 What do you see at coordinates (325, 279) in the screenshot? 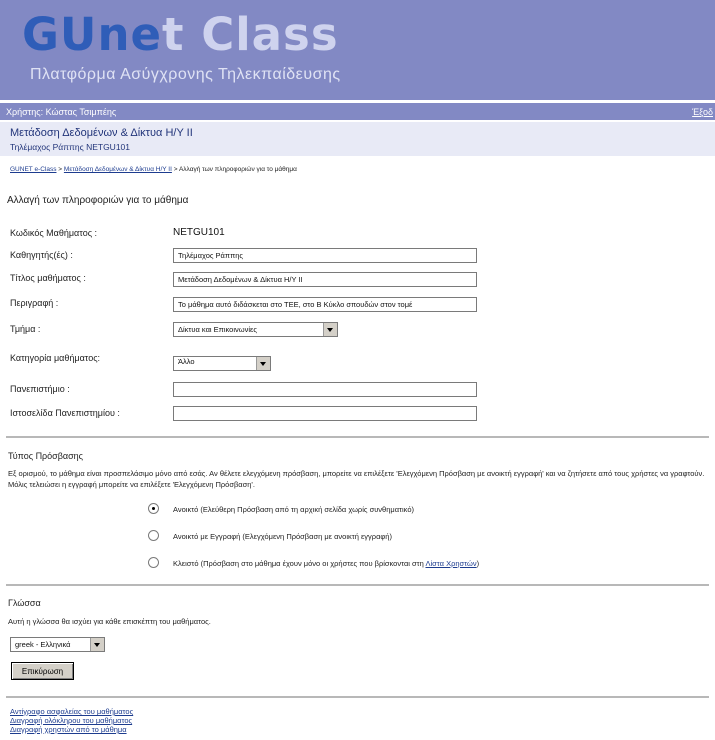
I see `course-title-input: Μετάδοση Δεδομένων & Δίκτυα Η/Υ ΙΙ` at bounding box center [325, 279].